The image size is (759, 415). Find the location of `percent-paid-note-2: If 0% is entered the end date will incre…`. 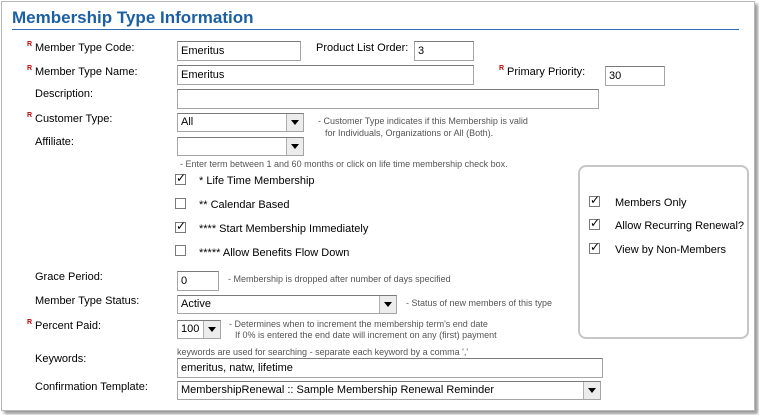

percent-paid-note-2: If 0% is entered the end date will incre… is located at coordinates (366, 335).